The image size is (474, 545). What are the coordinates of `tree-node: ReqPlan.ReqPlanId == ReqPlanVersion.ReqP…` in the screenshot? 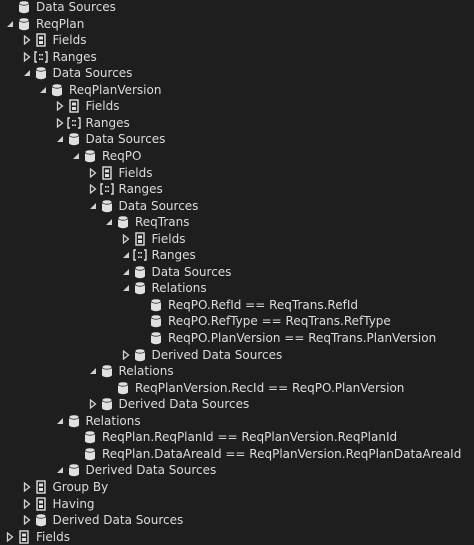 It's located at (233, 437).